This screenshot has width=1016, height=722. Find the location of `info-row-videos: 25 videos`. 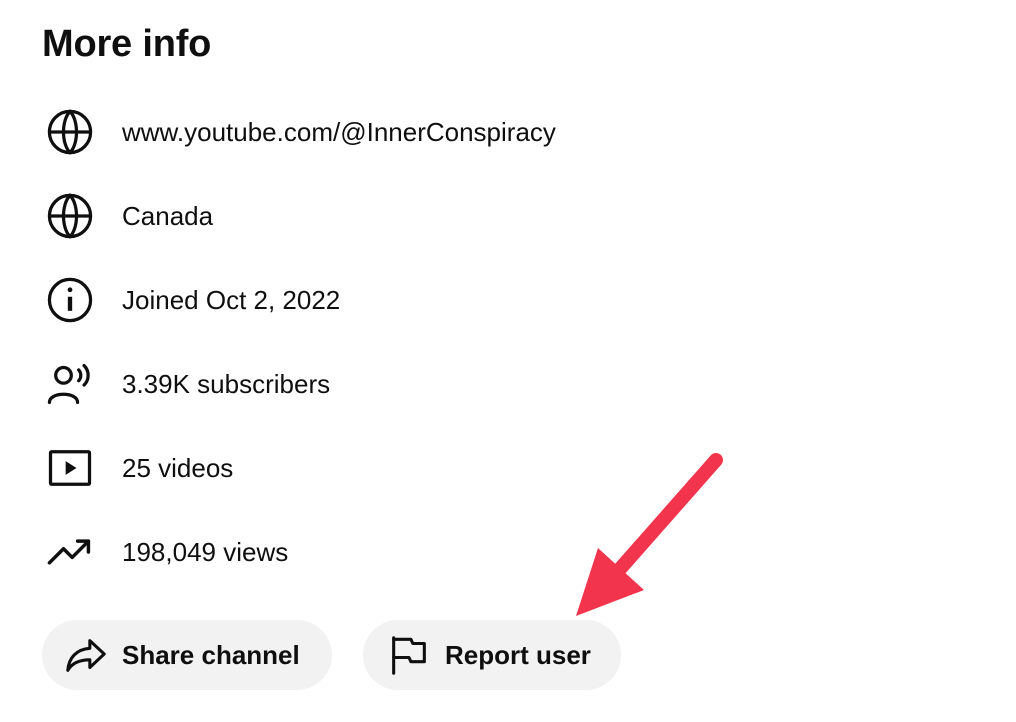

info-row-videos: 25 videos is located at coordinates (137, 468).